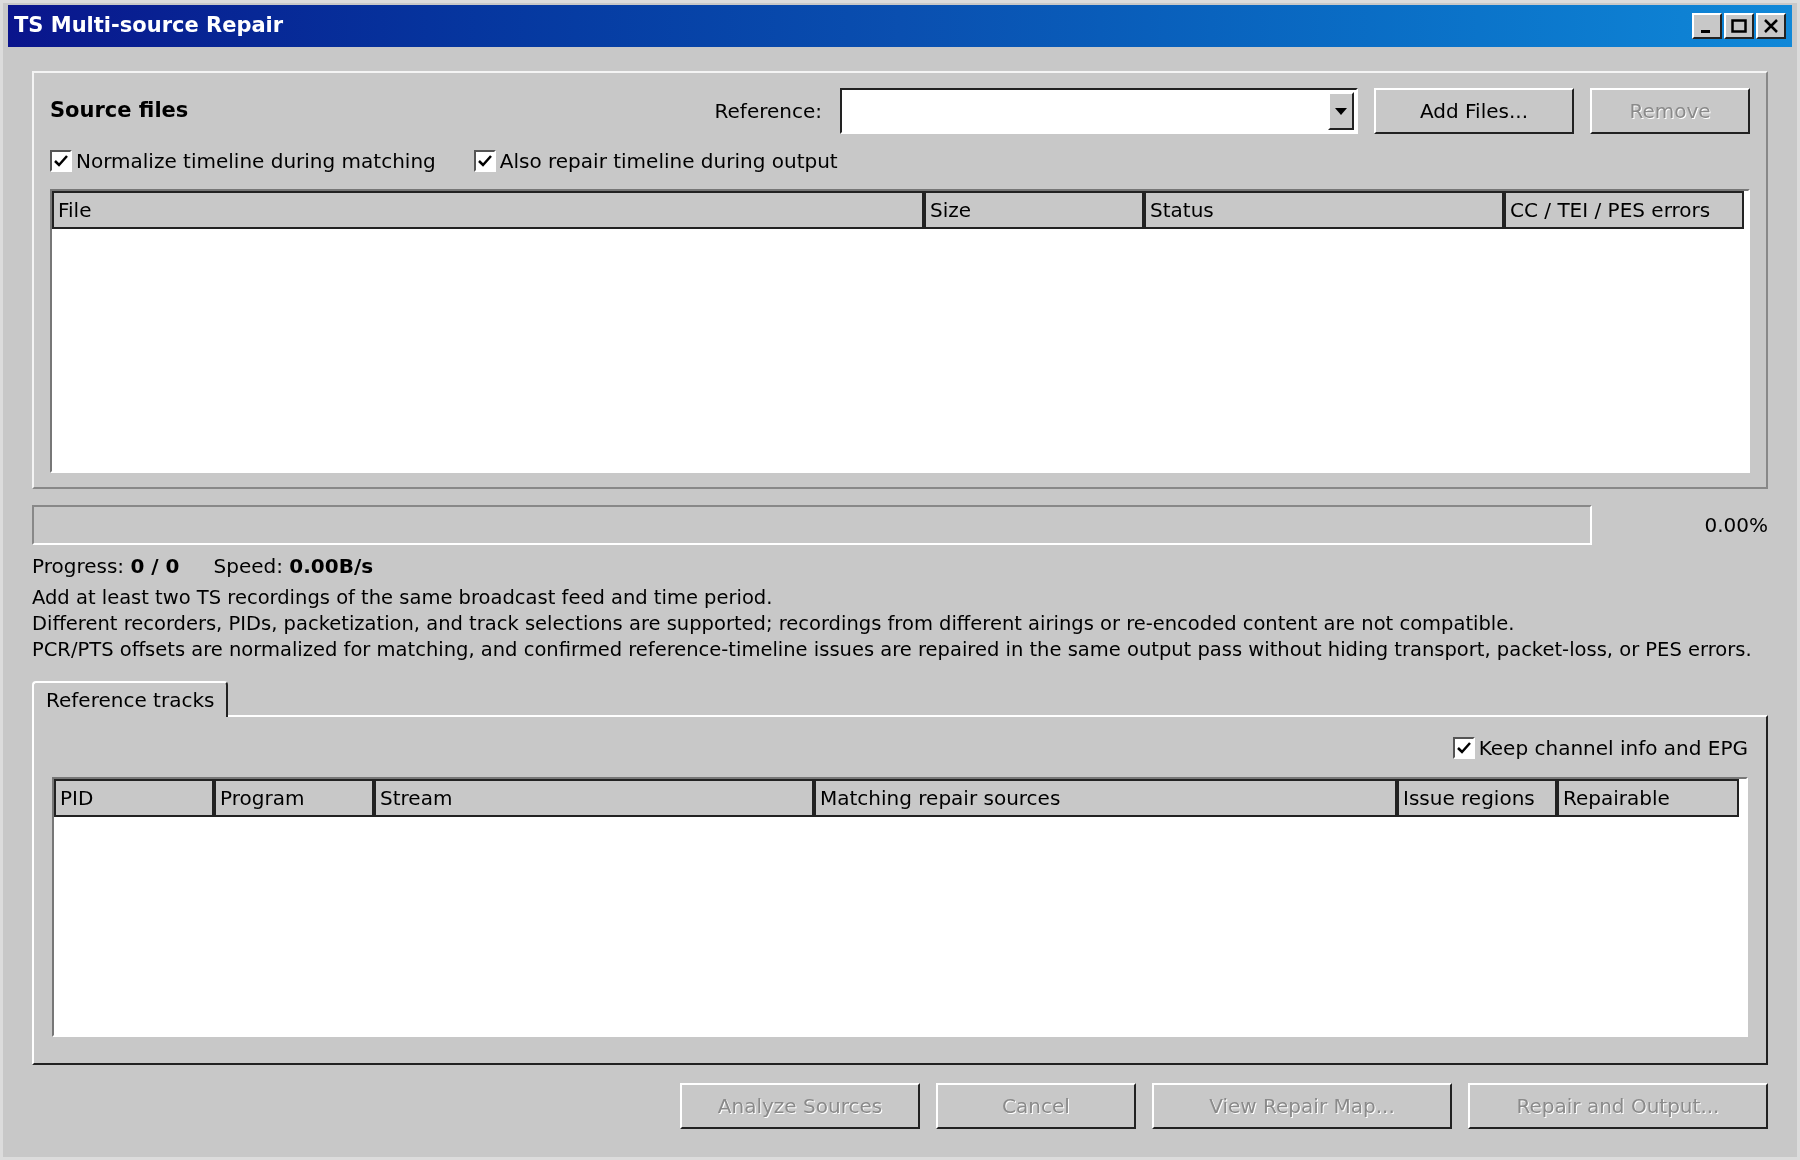 The height and width of the screenshot is (1160, 1800). I want to click on maximize-icon, so click(1739, 26).